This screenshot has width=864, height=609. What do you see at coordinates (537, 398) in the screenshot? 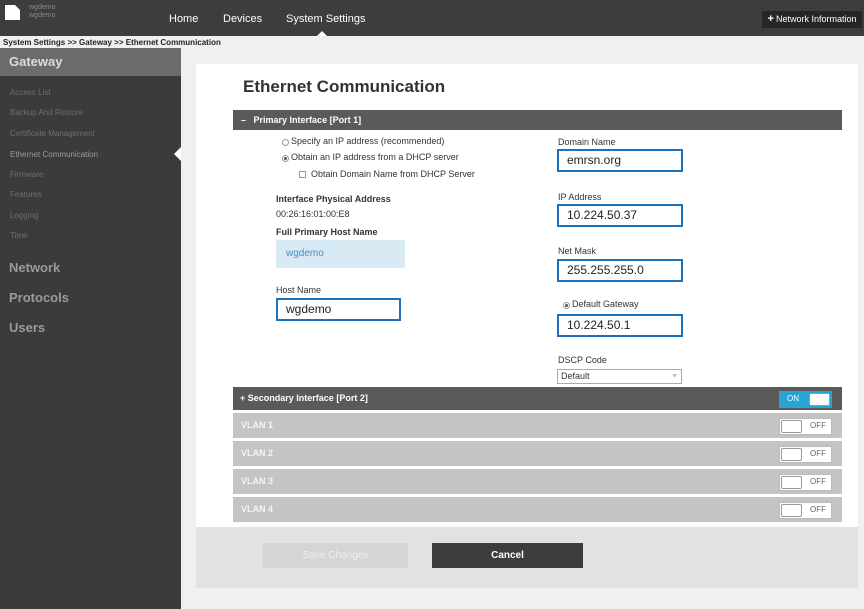
I see `secondary-interface-header: + Secondary Interface [Port 2]` at bounding box center [537, 398].